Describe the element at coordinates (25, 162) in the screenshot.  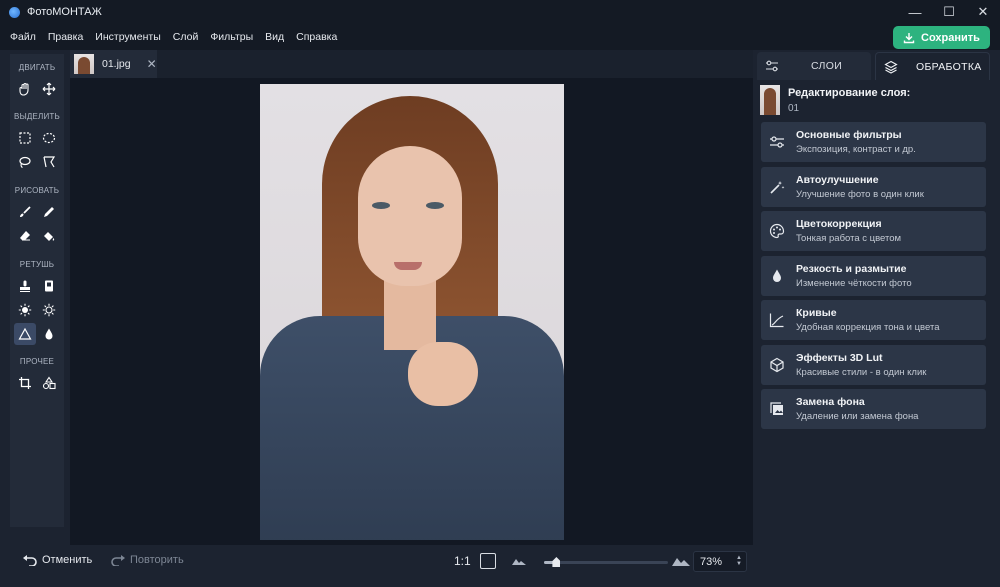
I see `lasso-tool` at that location.